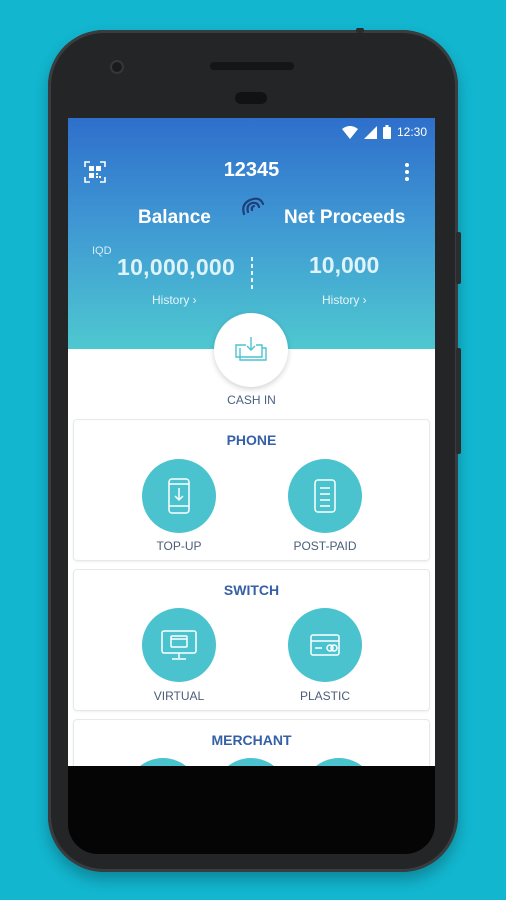 This screenshot has width=506, height=900. I want to click on credit-card-icon, so click(325, 645).